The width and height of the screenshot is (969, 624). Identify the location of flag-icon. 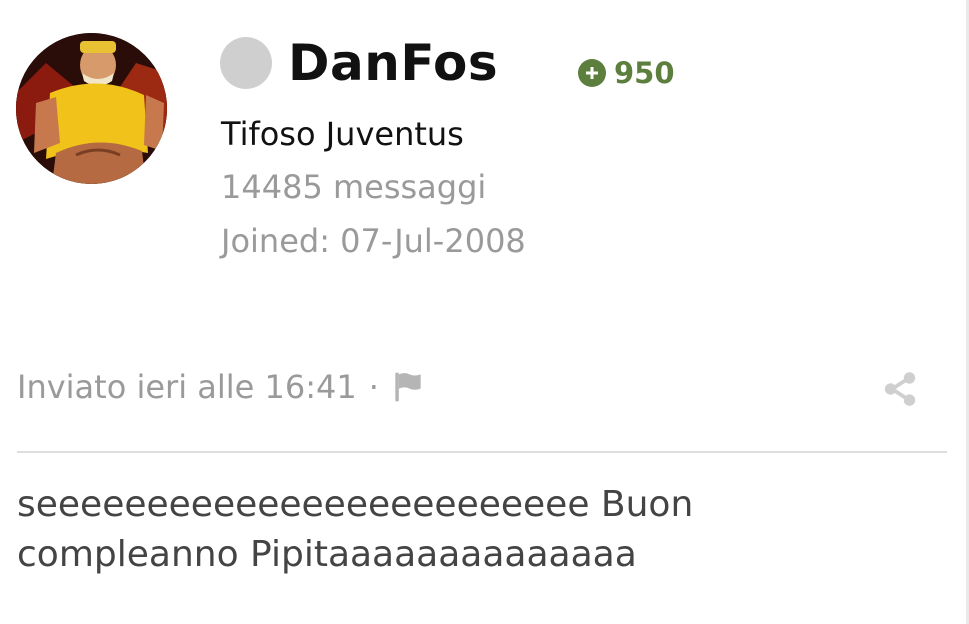
(408, 387).